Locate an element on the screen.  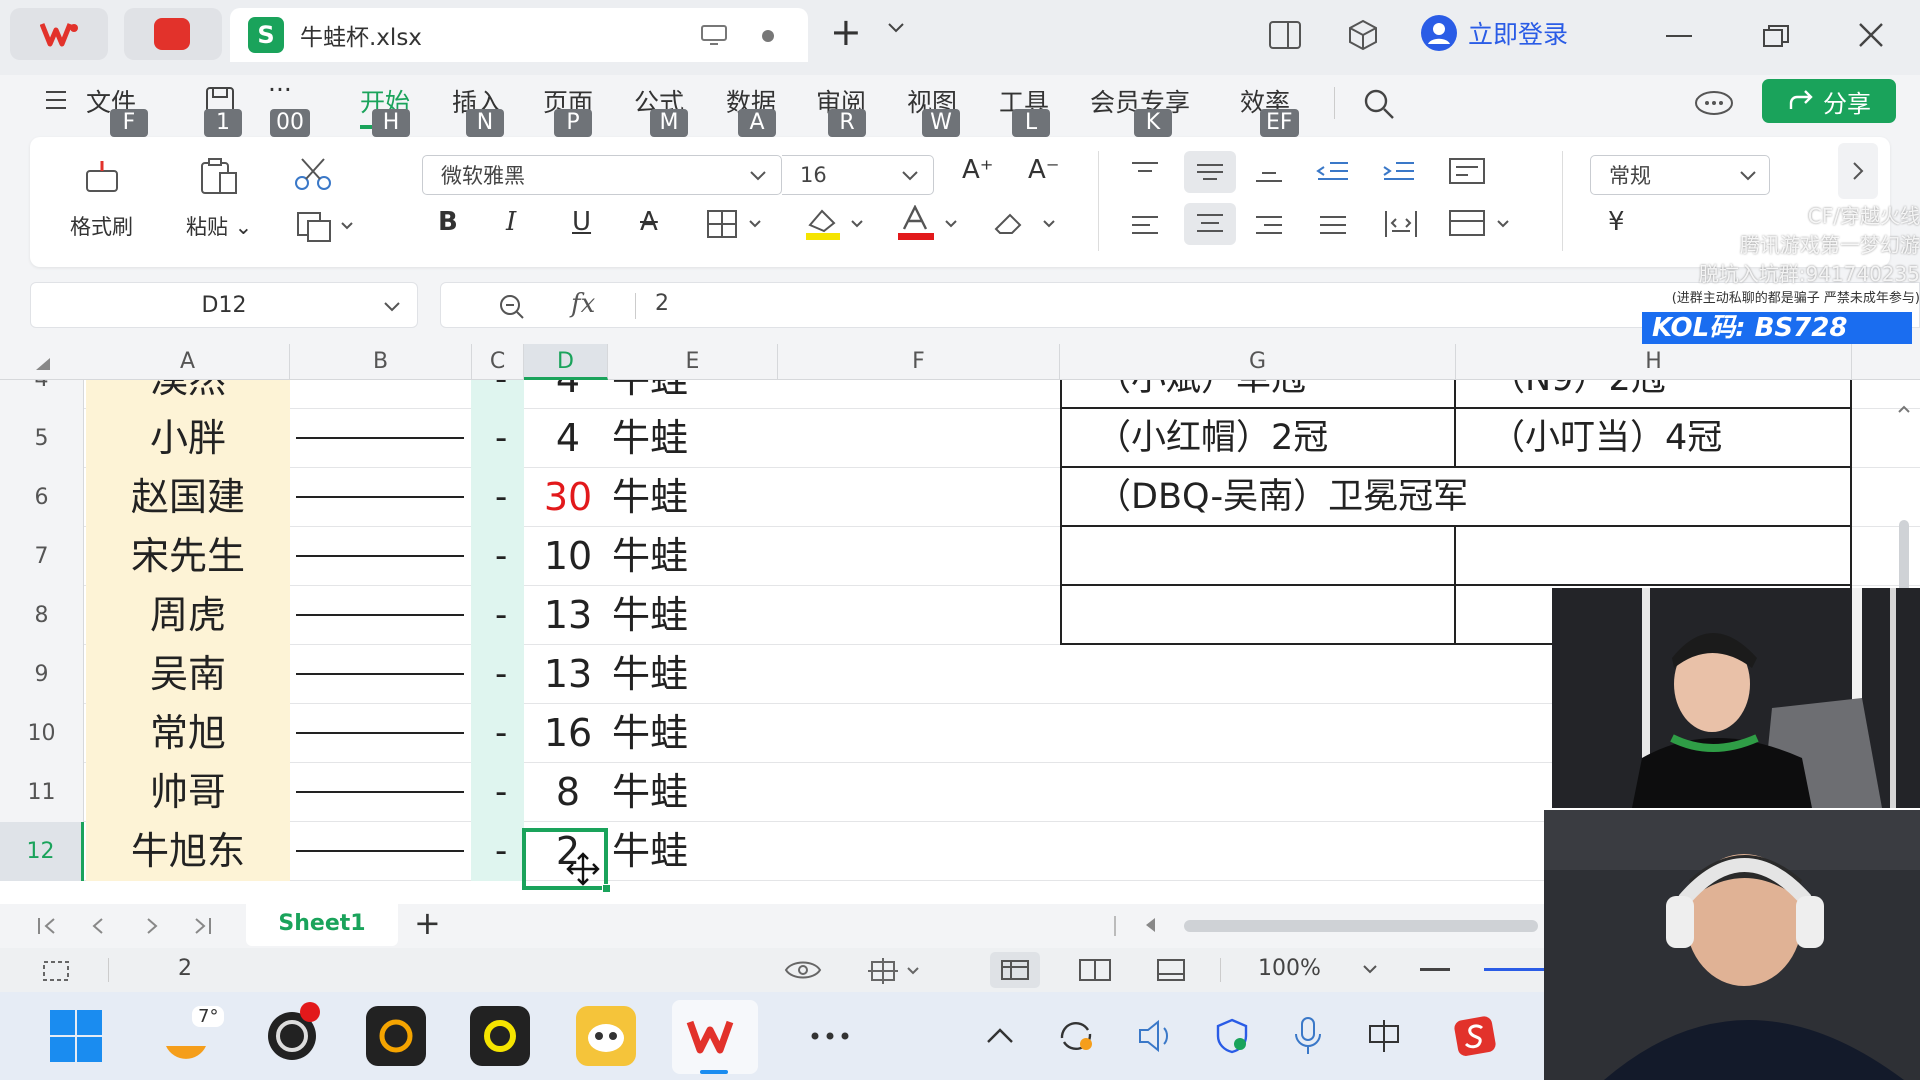
distribute-icon is located at coordinates (1401, 224).